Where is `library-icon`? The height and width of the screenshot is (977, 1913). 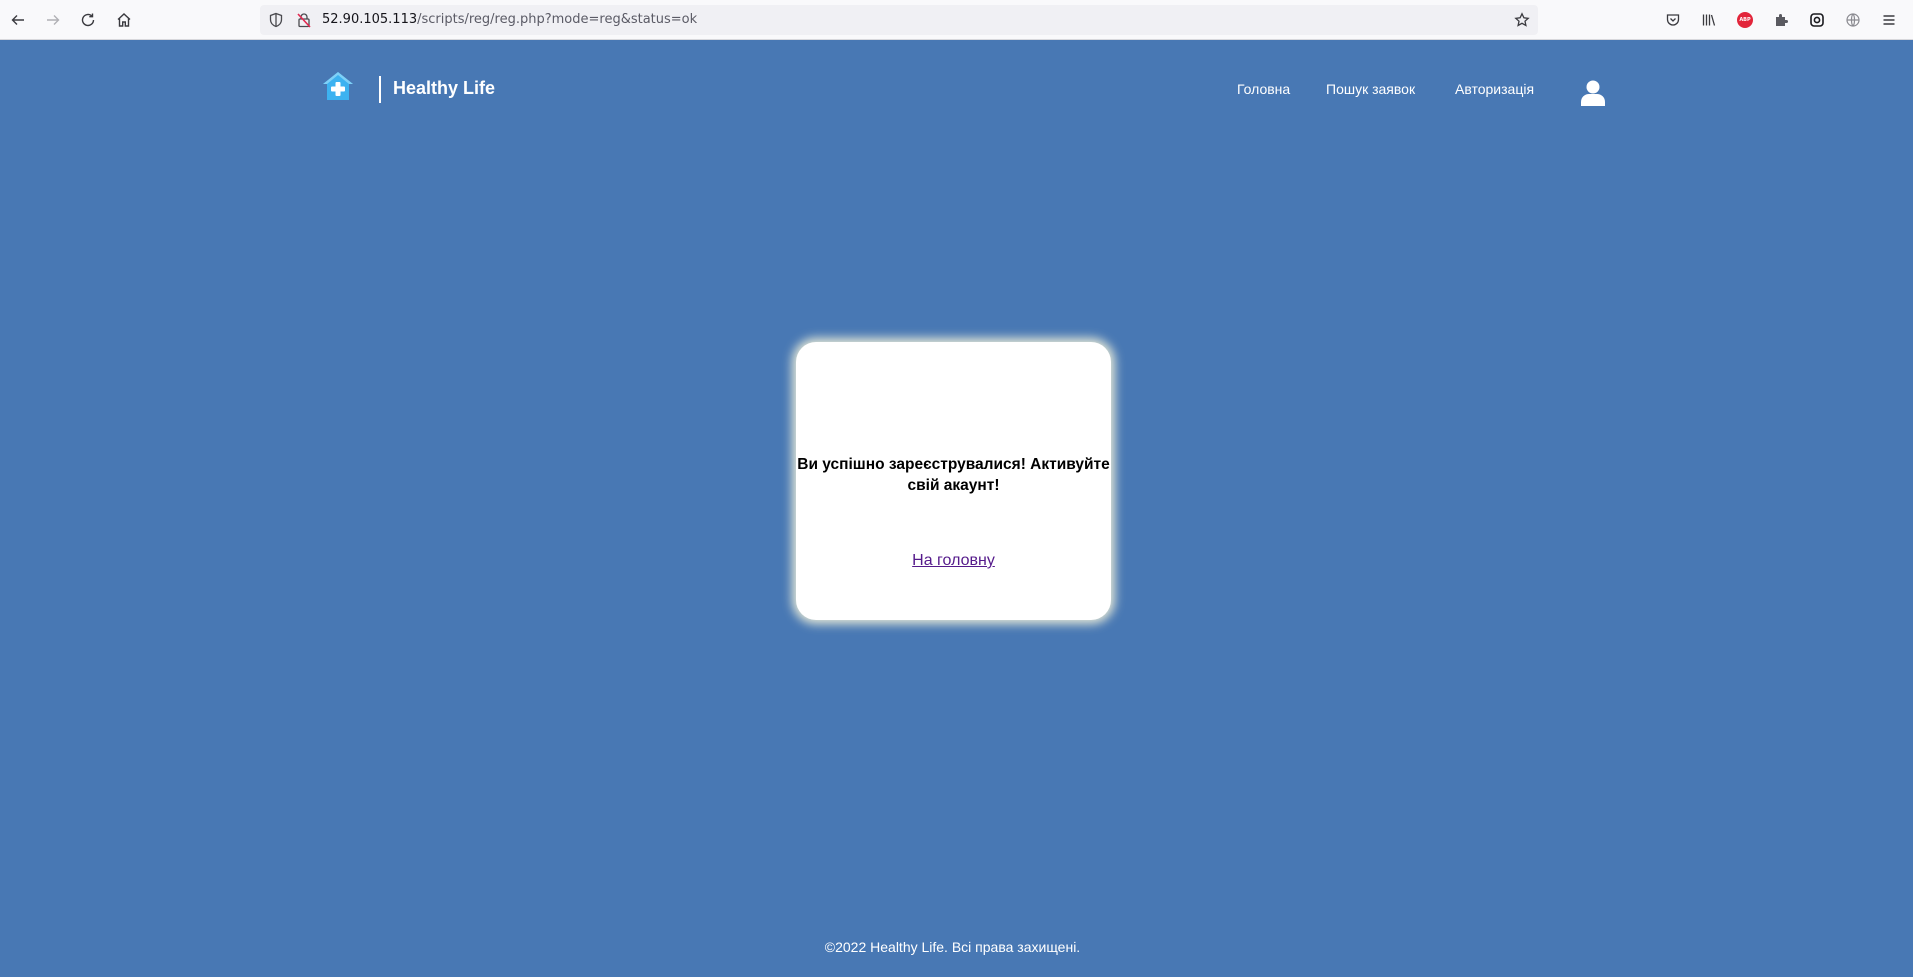
library-icon is located at coordinates (1709, 20).